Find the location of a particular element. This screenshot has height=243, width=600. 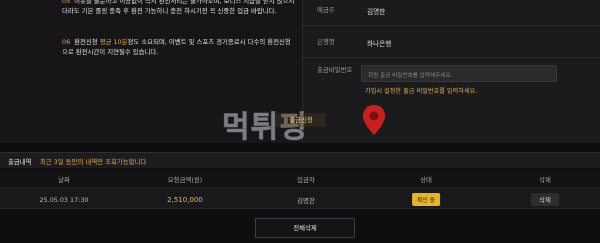

notice-number: 05 is located at coordinates (66, 2).